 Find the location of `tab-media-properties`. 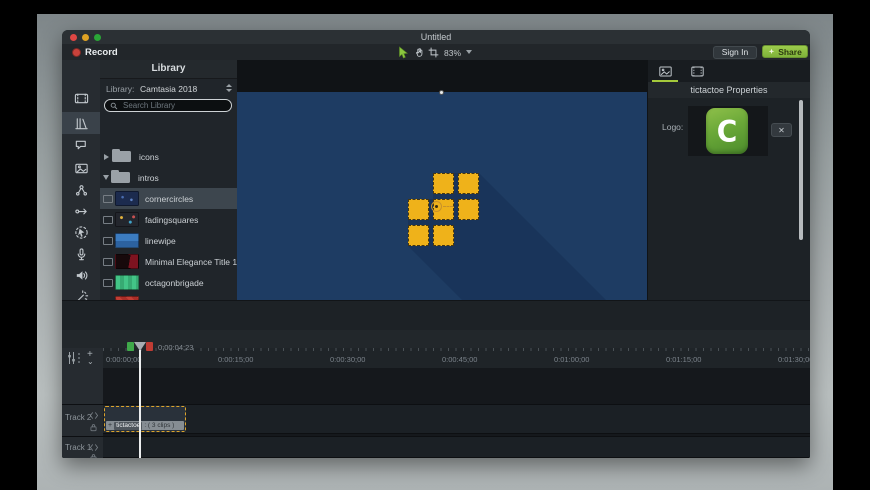

tab-media-properties is located at coordinates (697, 71).